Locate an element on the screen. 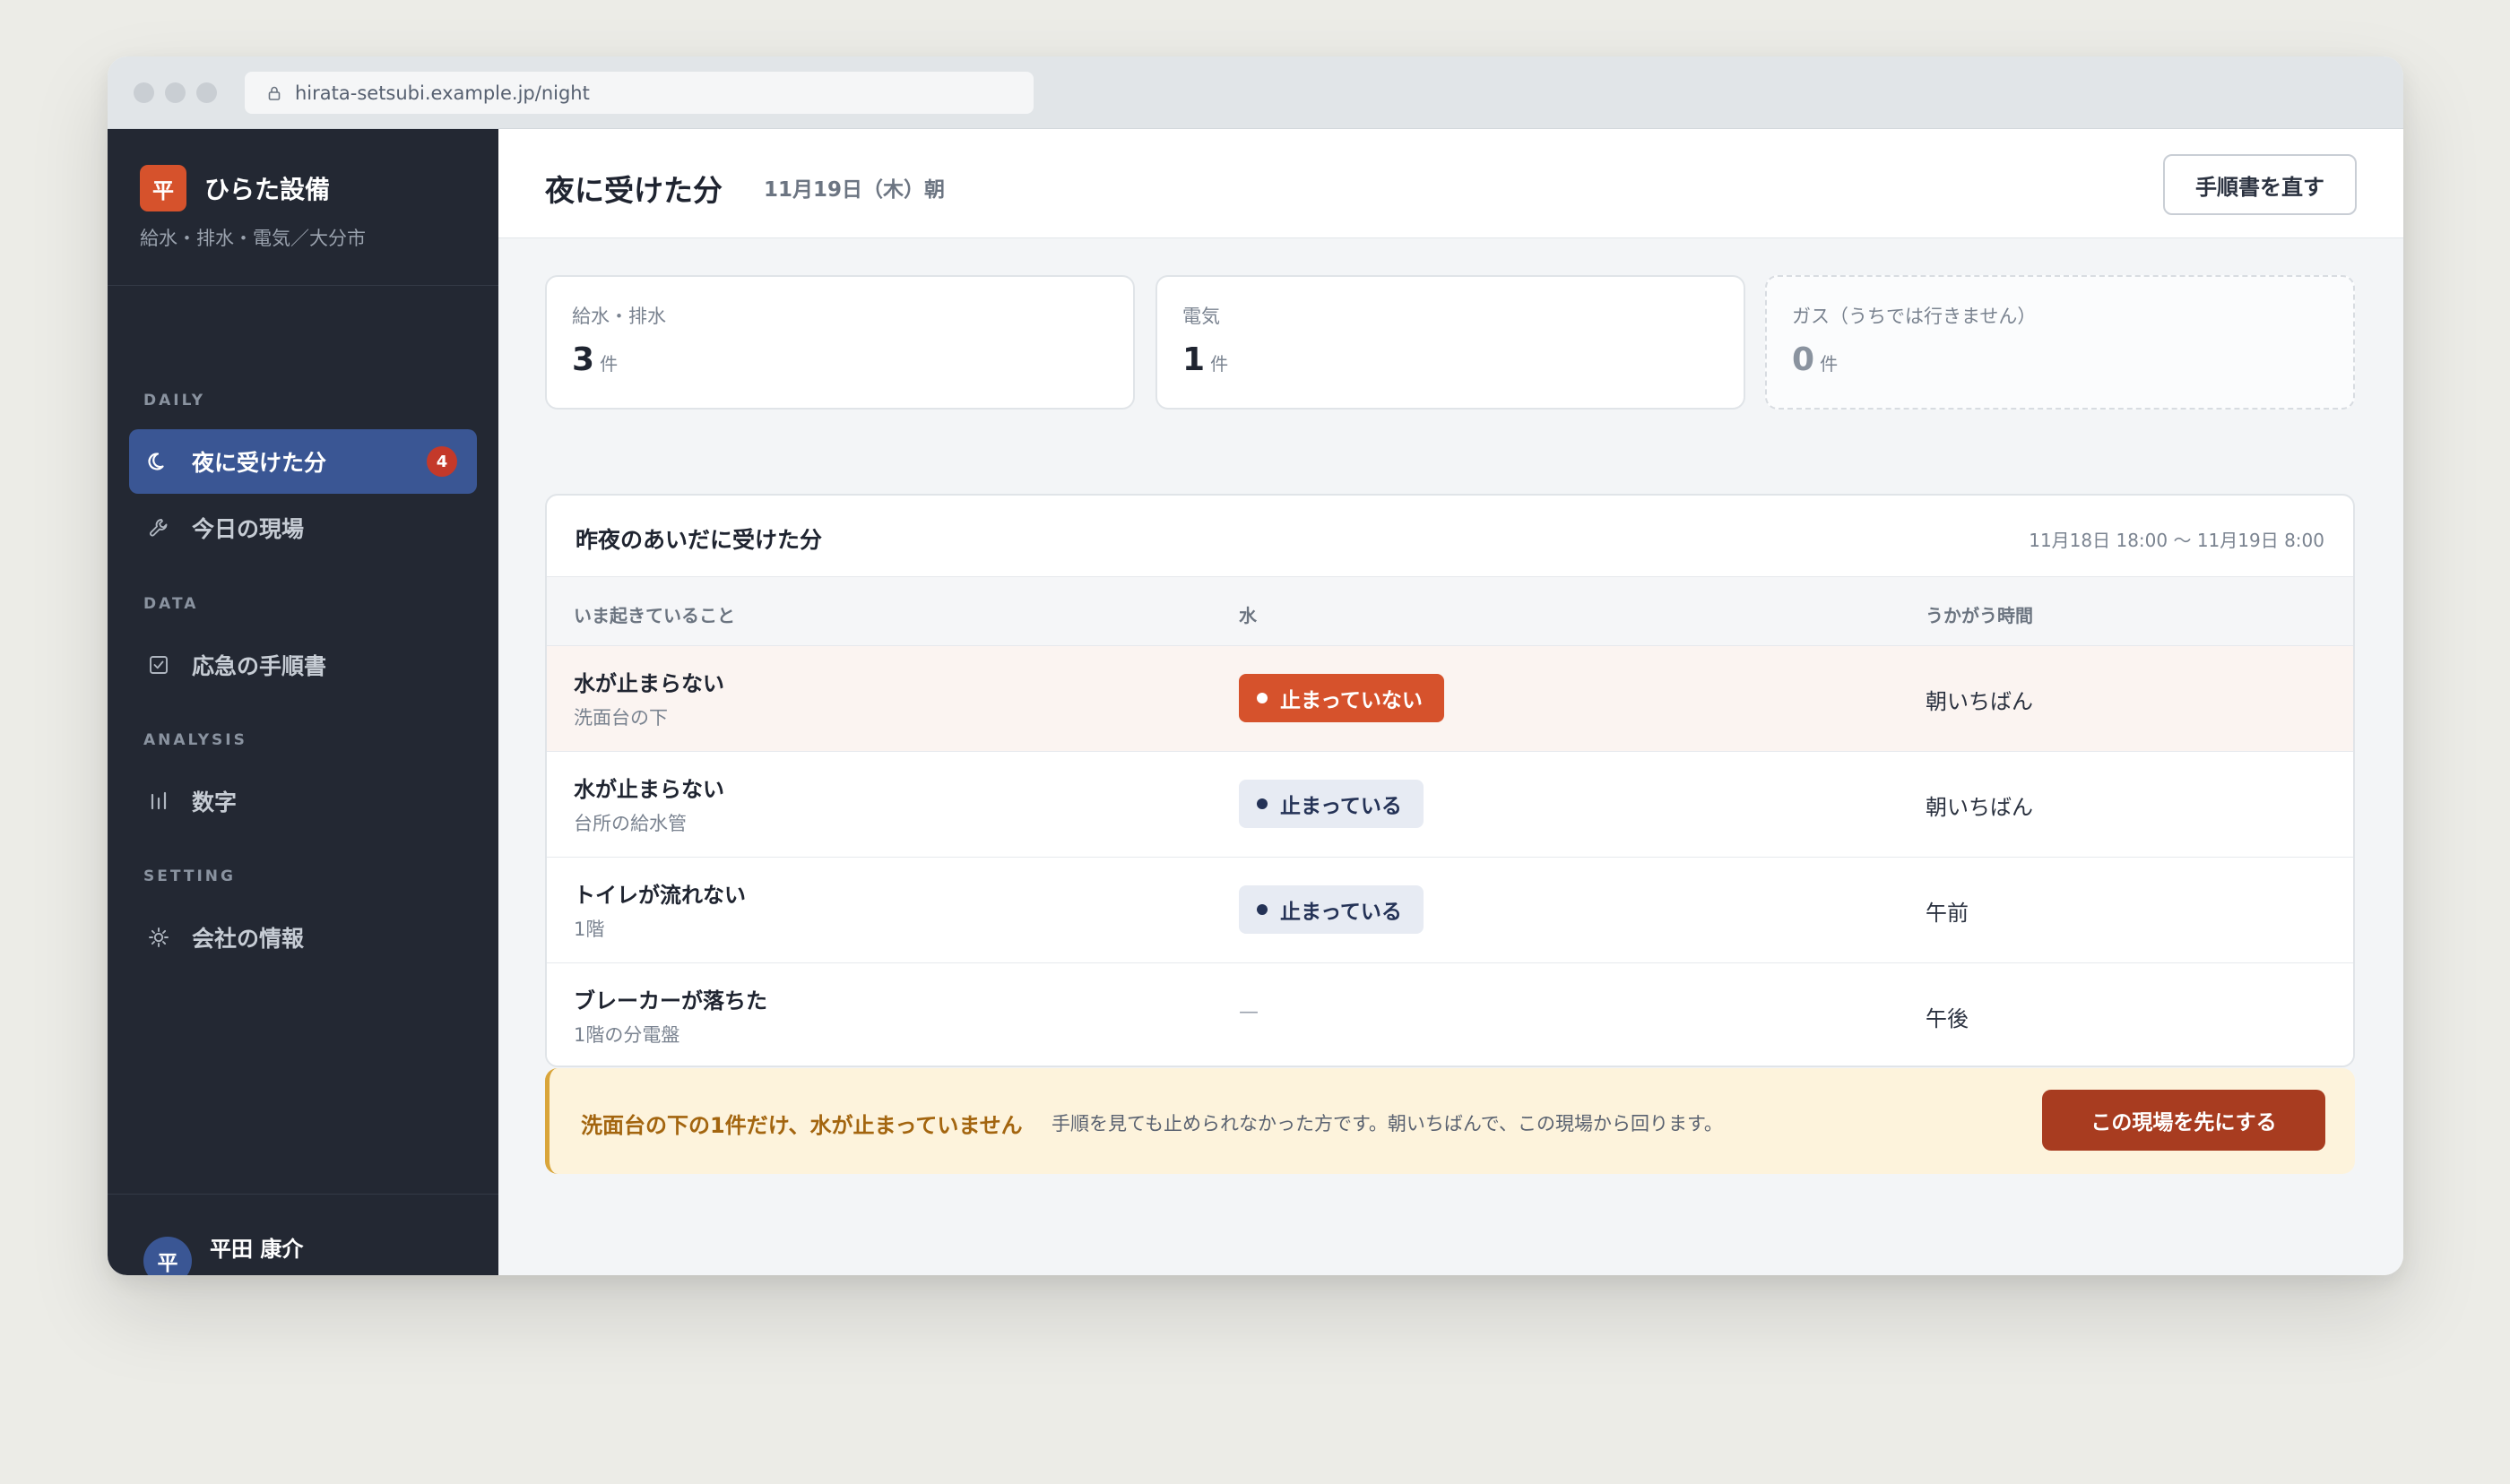 This screenshot has height=1484, width=2510. issue-location: 洗面台の下 is located at coordinates (621, 718).